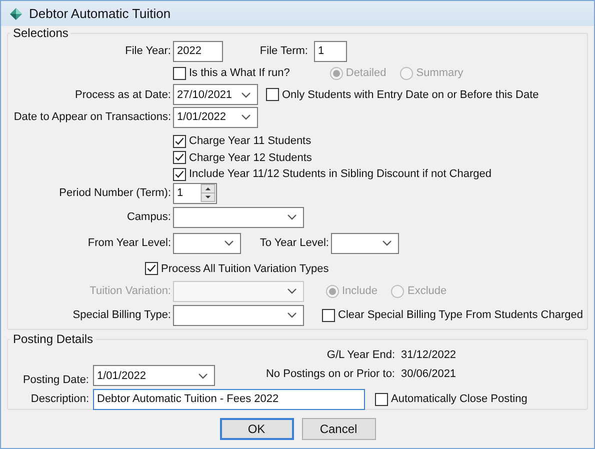 The height and width of the screenshot is (449, 595). I want to click on field-label: Special Billing Type:, so click(121, 315).